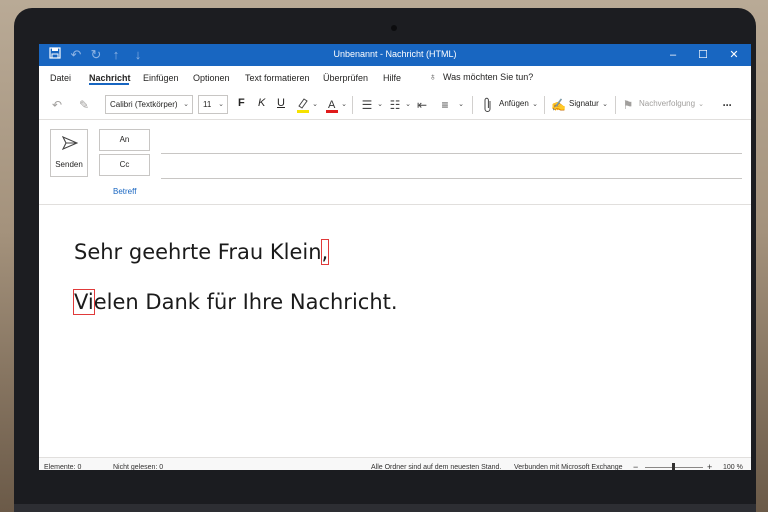 Image resolution: width=768 pixels, height=512 pixels. What do you see at coordinates (394, 28) in the screenshot?
I see `webcam` at bounding box center [394, 28].